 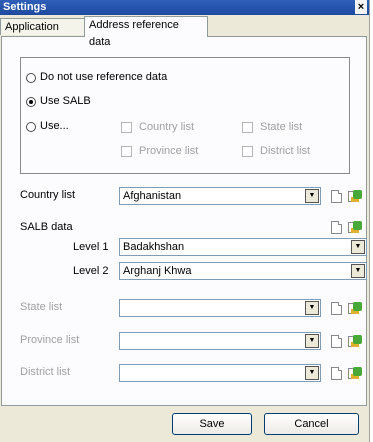 What do you see at coordinates (32, 27) in the screenshot?
I see `tab-label: Application` at bounding box center [32, 27].